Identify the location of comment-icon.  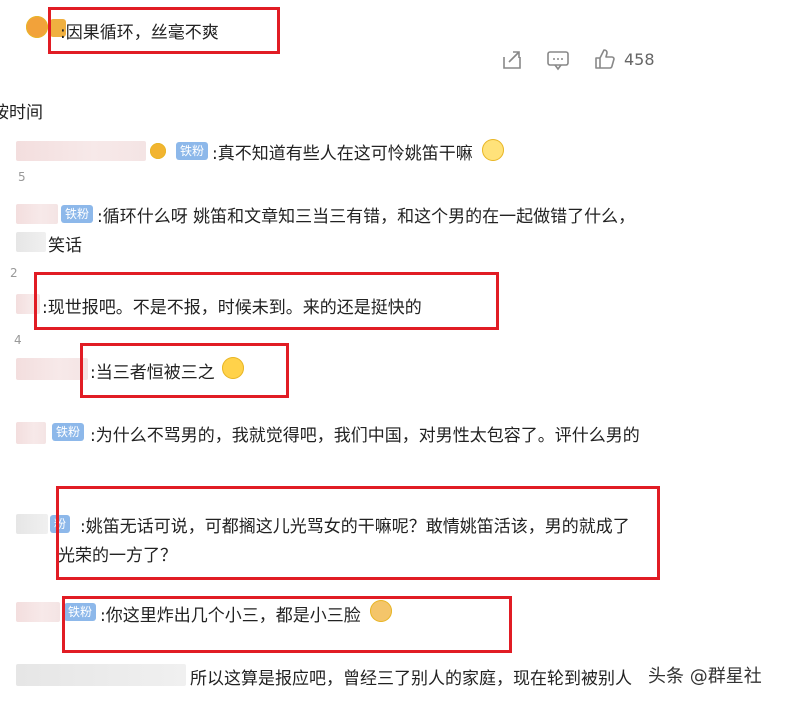
(558, 60).